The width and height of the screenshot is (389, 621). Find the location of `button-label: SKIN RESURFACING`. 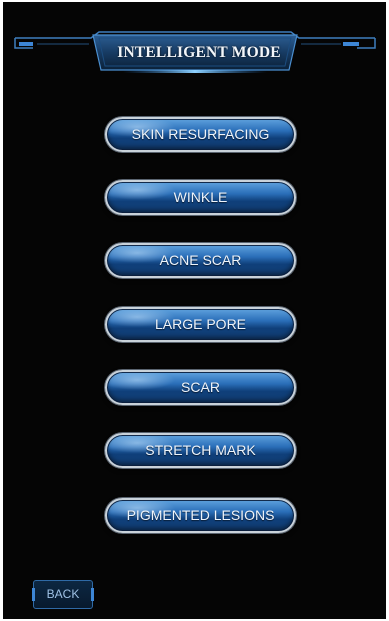

button-label: SKIN RESURFACING is located at coordinates (200, 134).